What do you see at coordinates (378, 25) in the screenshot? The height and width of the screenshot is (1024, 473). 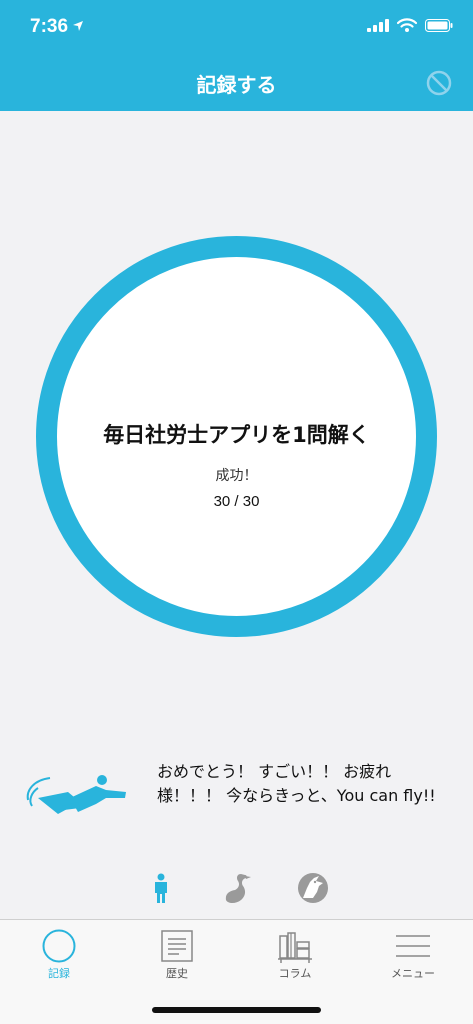 I see `signal-icon` at bounding box center [378, 25].